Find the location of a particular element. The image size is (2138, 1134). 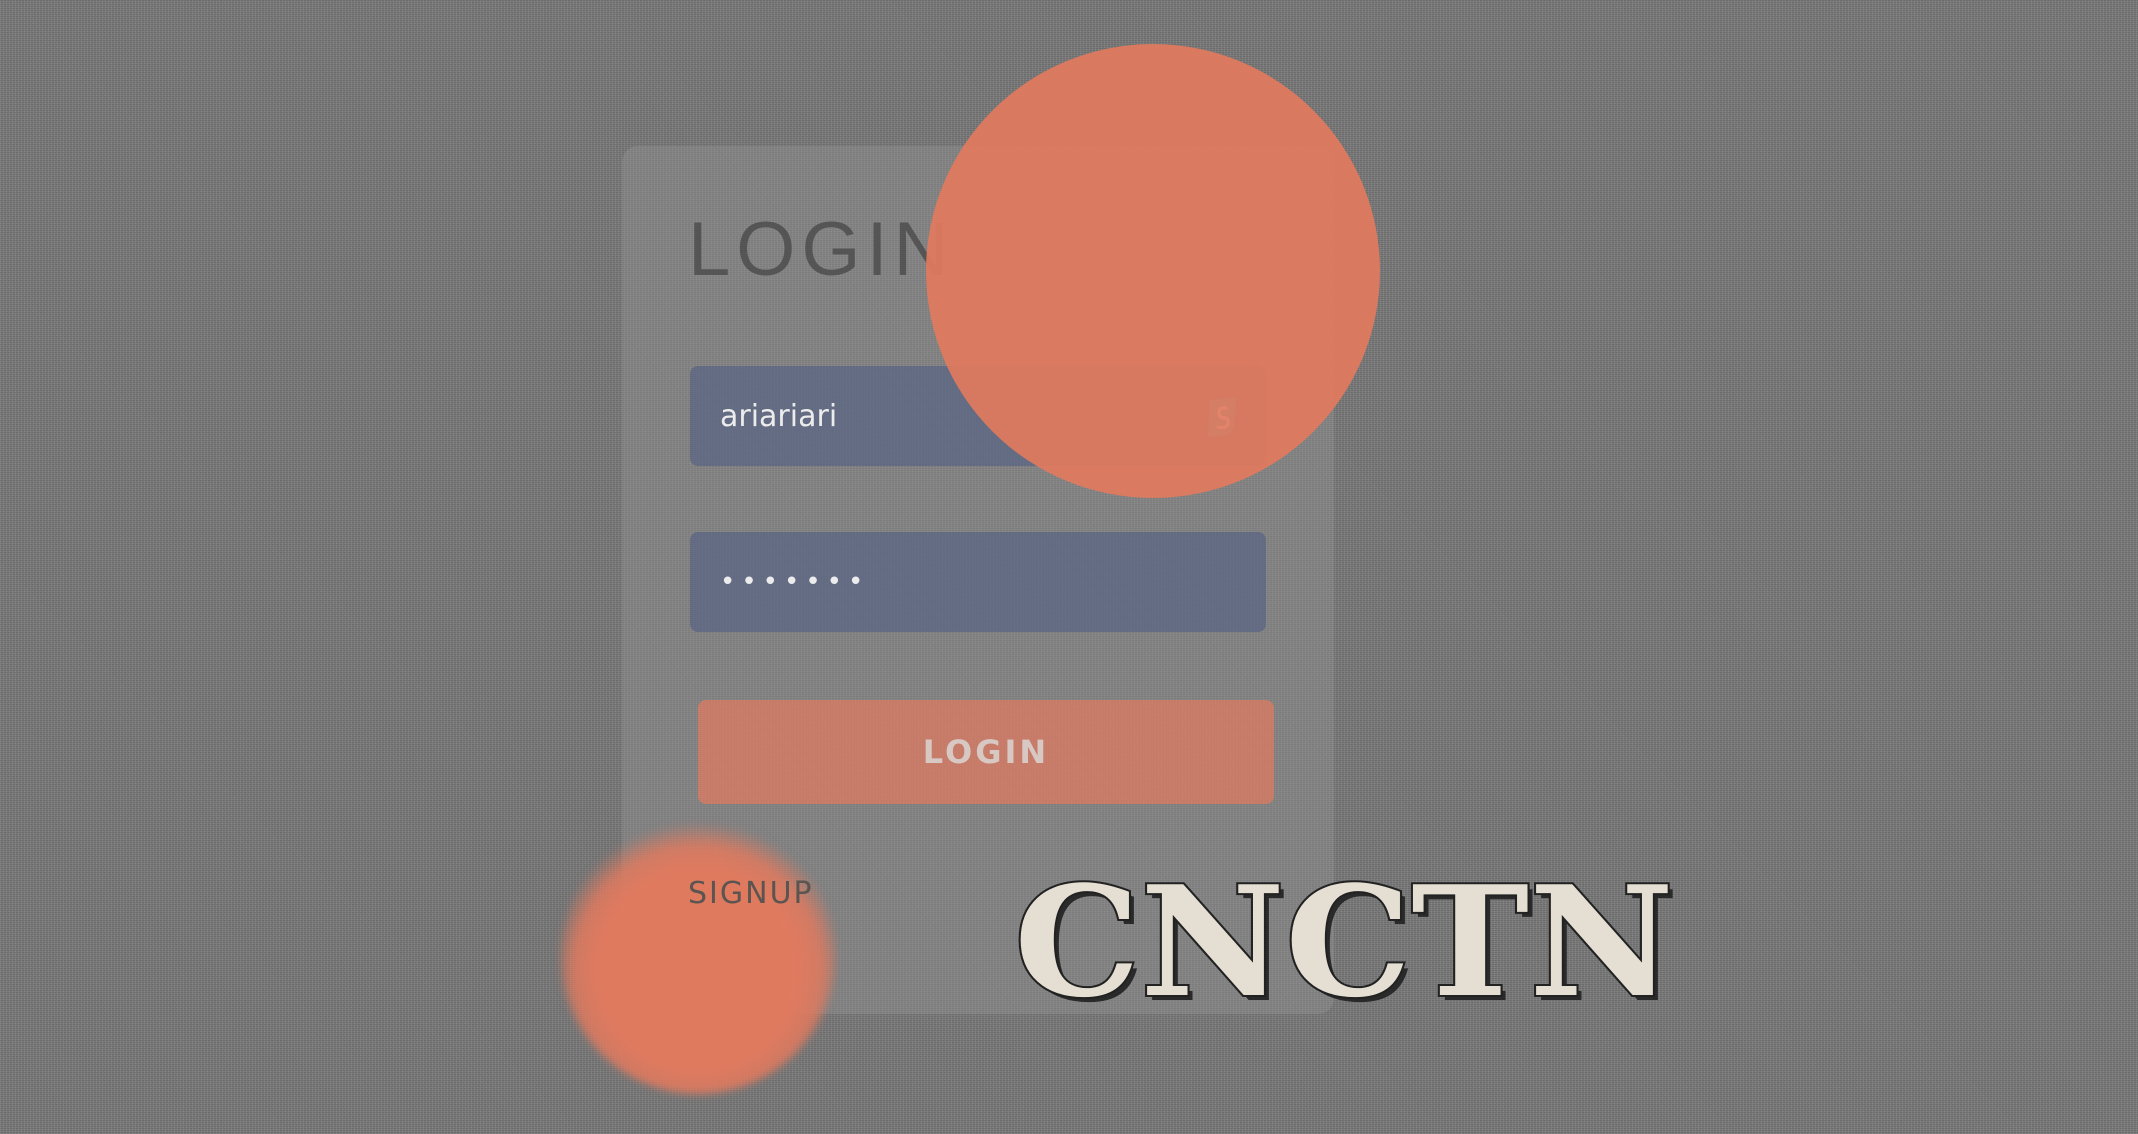

brand-wordmark: CNCTN CNCTN is located at coordinates (1345, 932).